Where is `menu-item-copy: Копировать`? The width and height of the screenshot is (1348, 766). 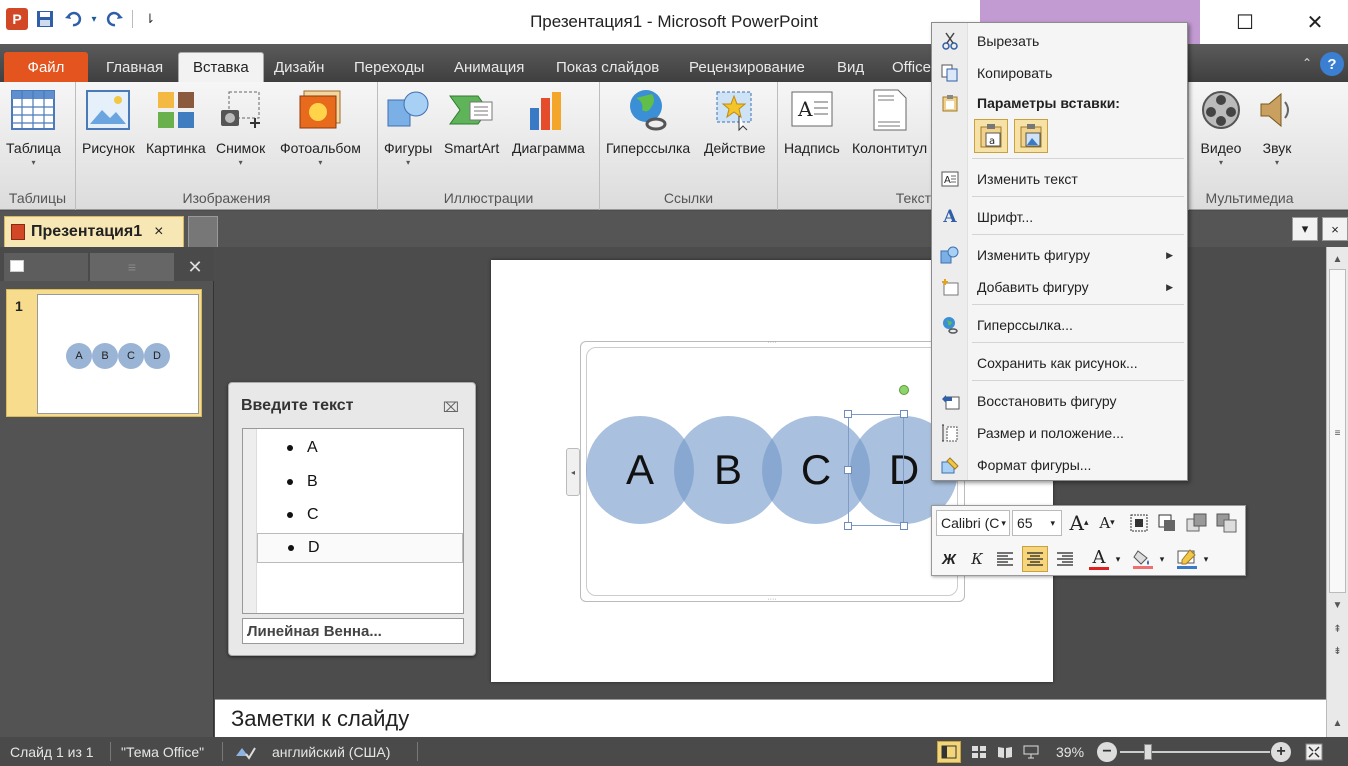
menu-item-copy: Копировать is located at coordinates (1059, 73).